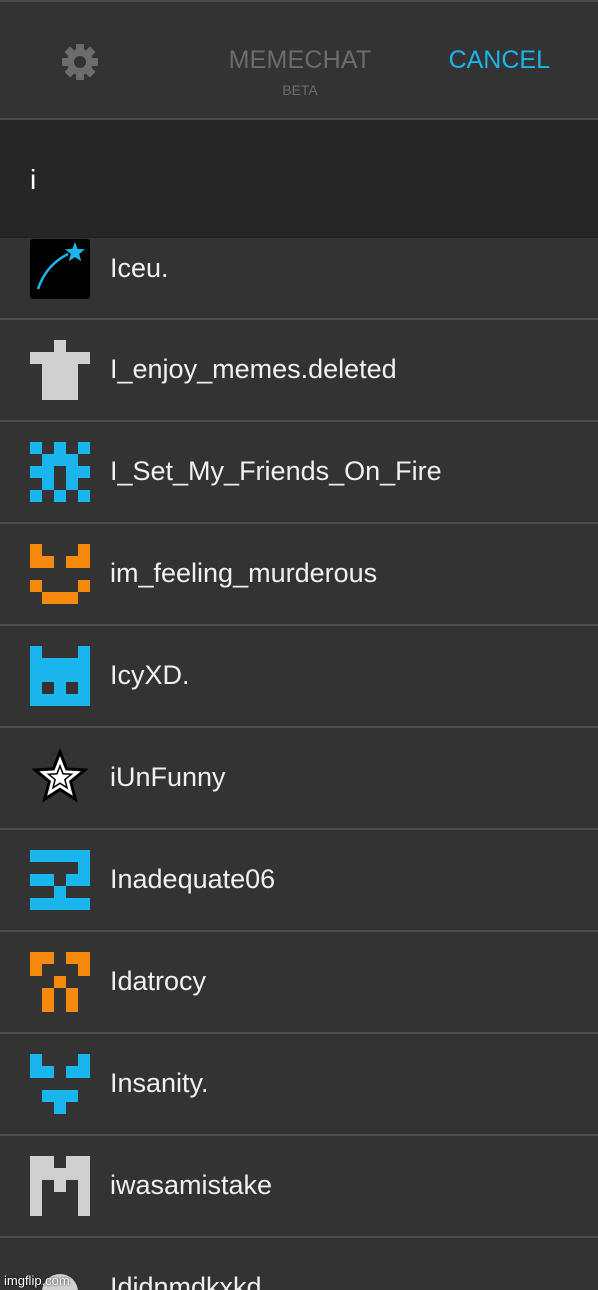  What do you see at coordinates (299, 1264) in the screenshot?
I see `list-item: Ididnmdkxkd` at bounding box center [299, 1264].